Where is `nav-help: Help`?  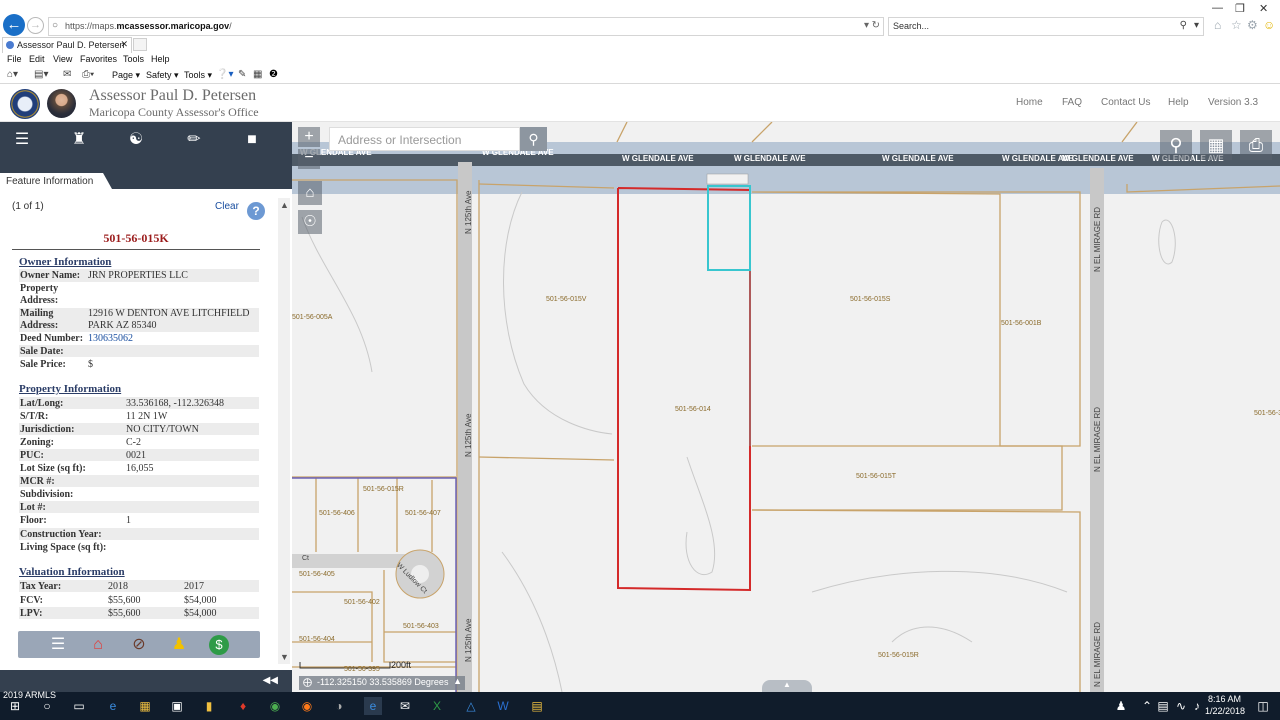 nav-help: Help is located at coordinates (1178, 102).